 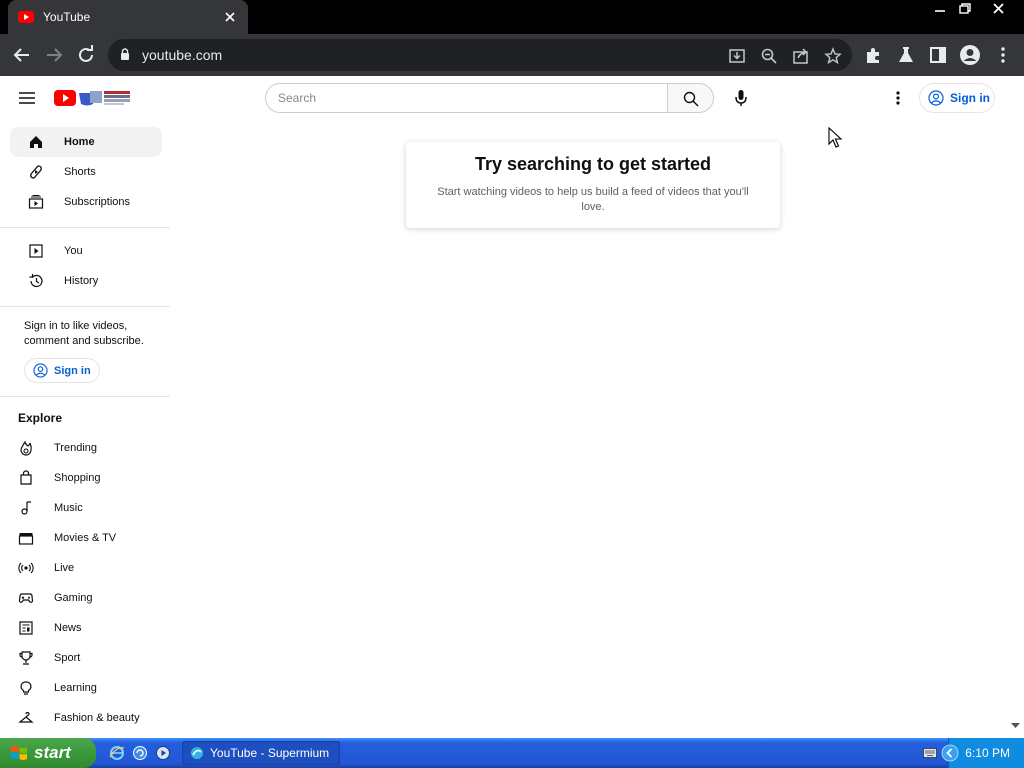 I want to click on empty-feed-title: Try searching to get started, so click(x=593, y=164).